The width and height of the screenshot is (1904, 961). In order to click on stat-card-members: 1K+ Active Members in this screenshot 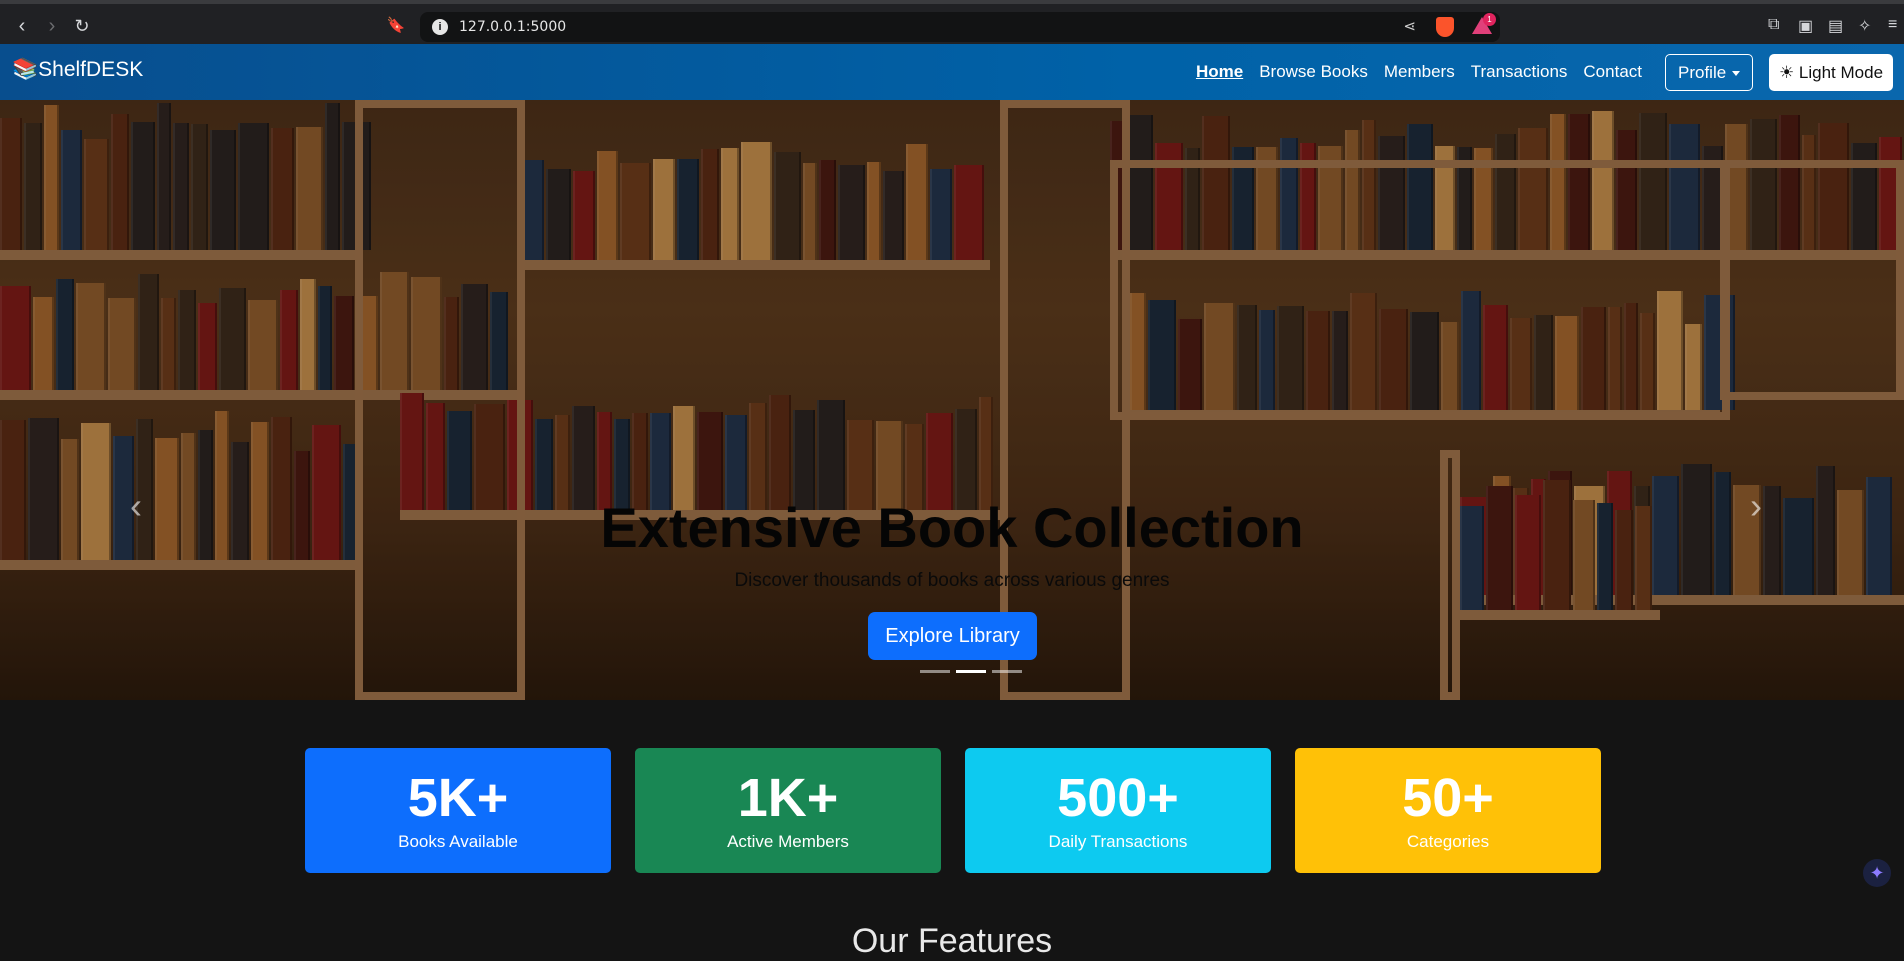, I will do `click(788, 810)`.